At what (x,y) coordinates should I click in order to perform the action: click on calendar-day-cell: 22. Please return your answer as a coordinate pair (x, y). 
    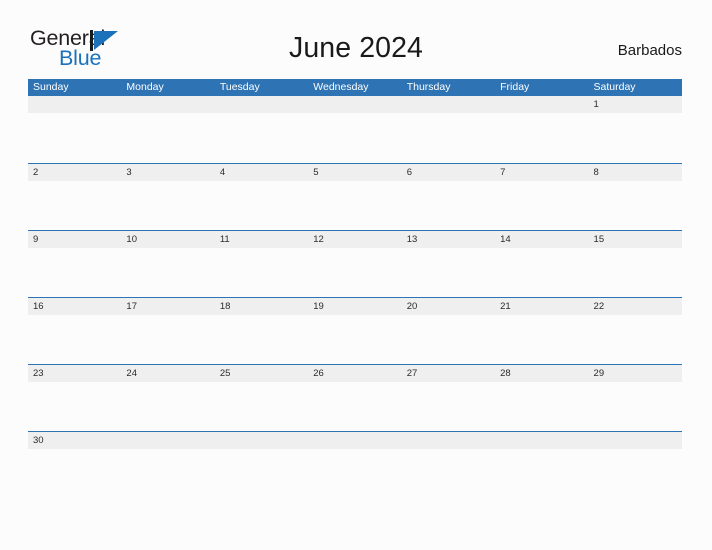
    Looking at the image, I should click on (635, 306).